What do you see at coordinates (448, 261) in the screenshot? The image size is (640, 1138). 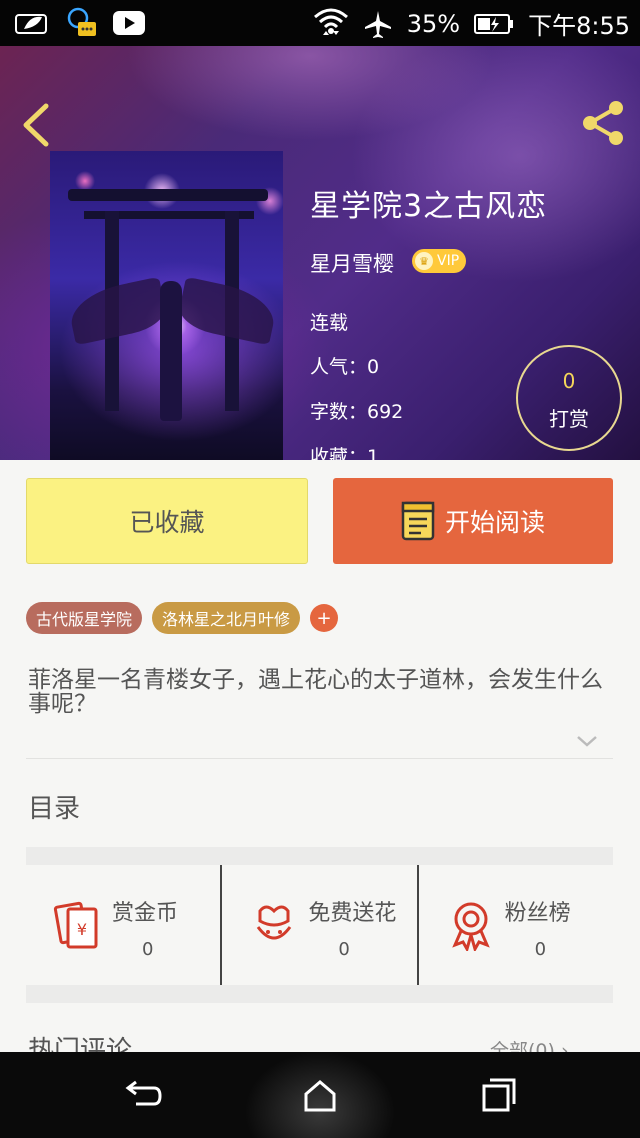 I see `vip-label: VIP` at bounding box center [448, 261].